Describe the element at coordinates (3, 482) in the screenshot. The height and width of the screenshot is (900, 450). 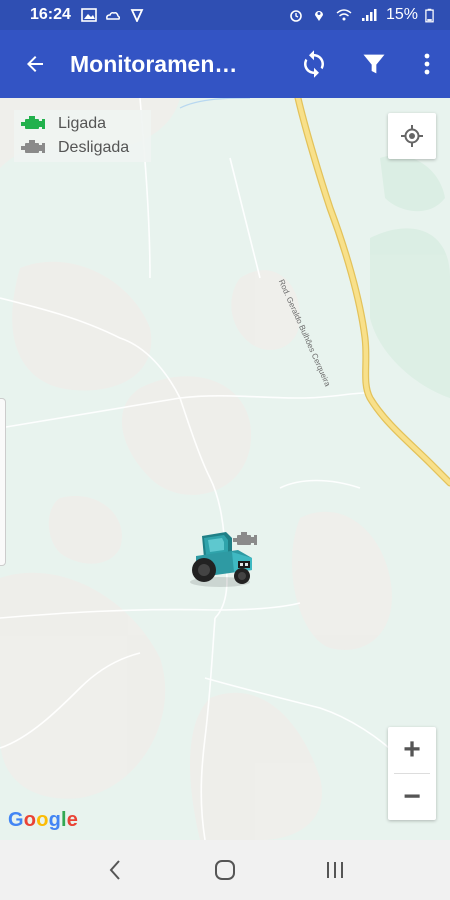
I see `drawer-handle` at that location.